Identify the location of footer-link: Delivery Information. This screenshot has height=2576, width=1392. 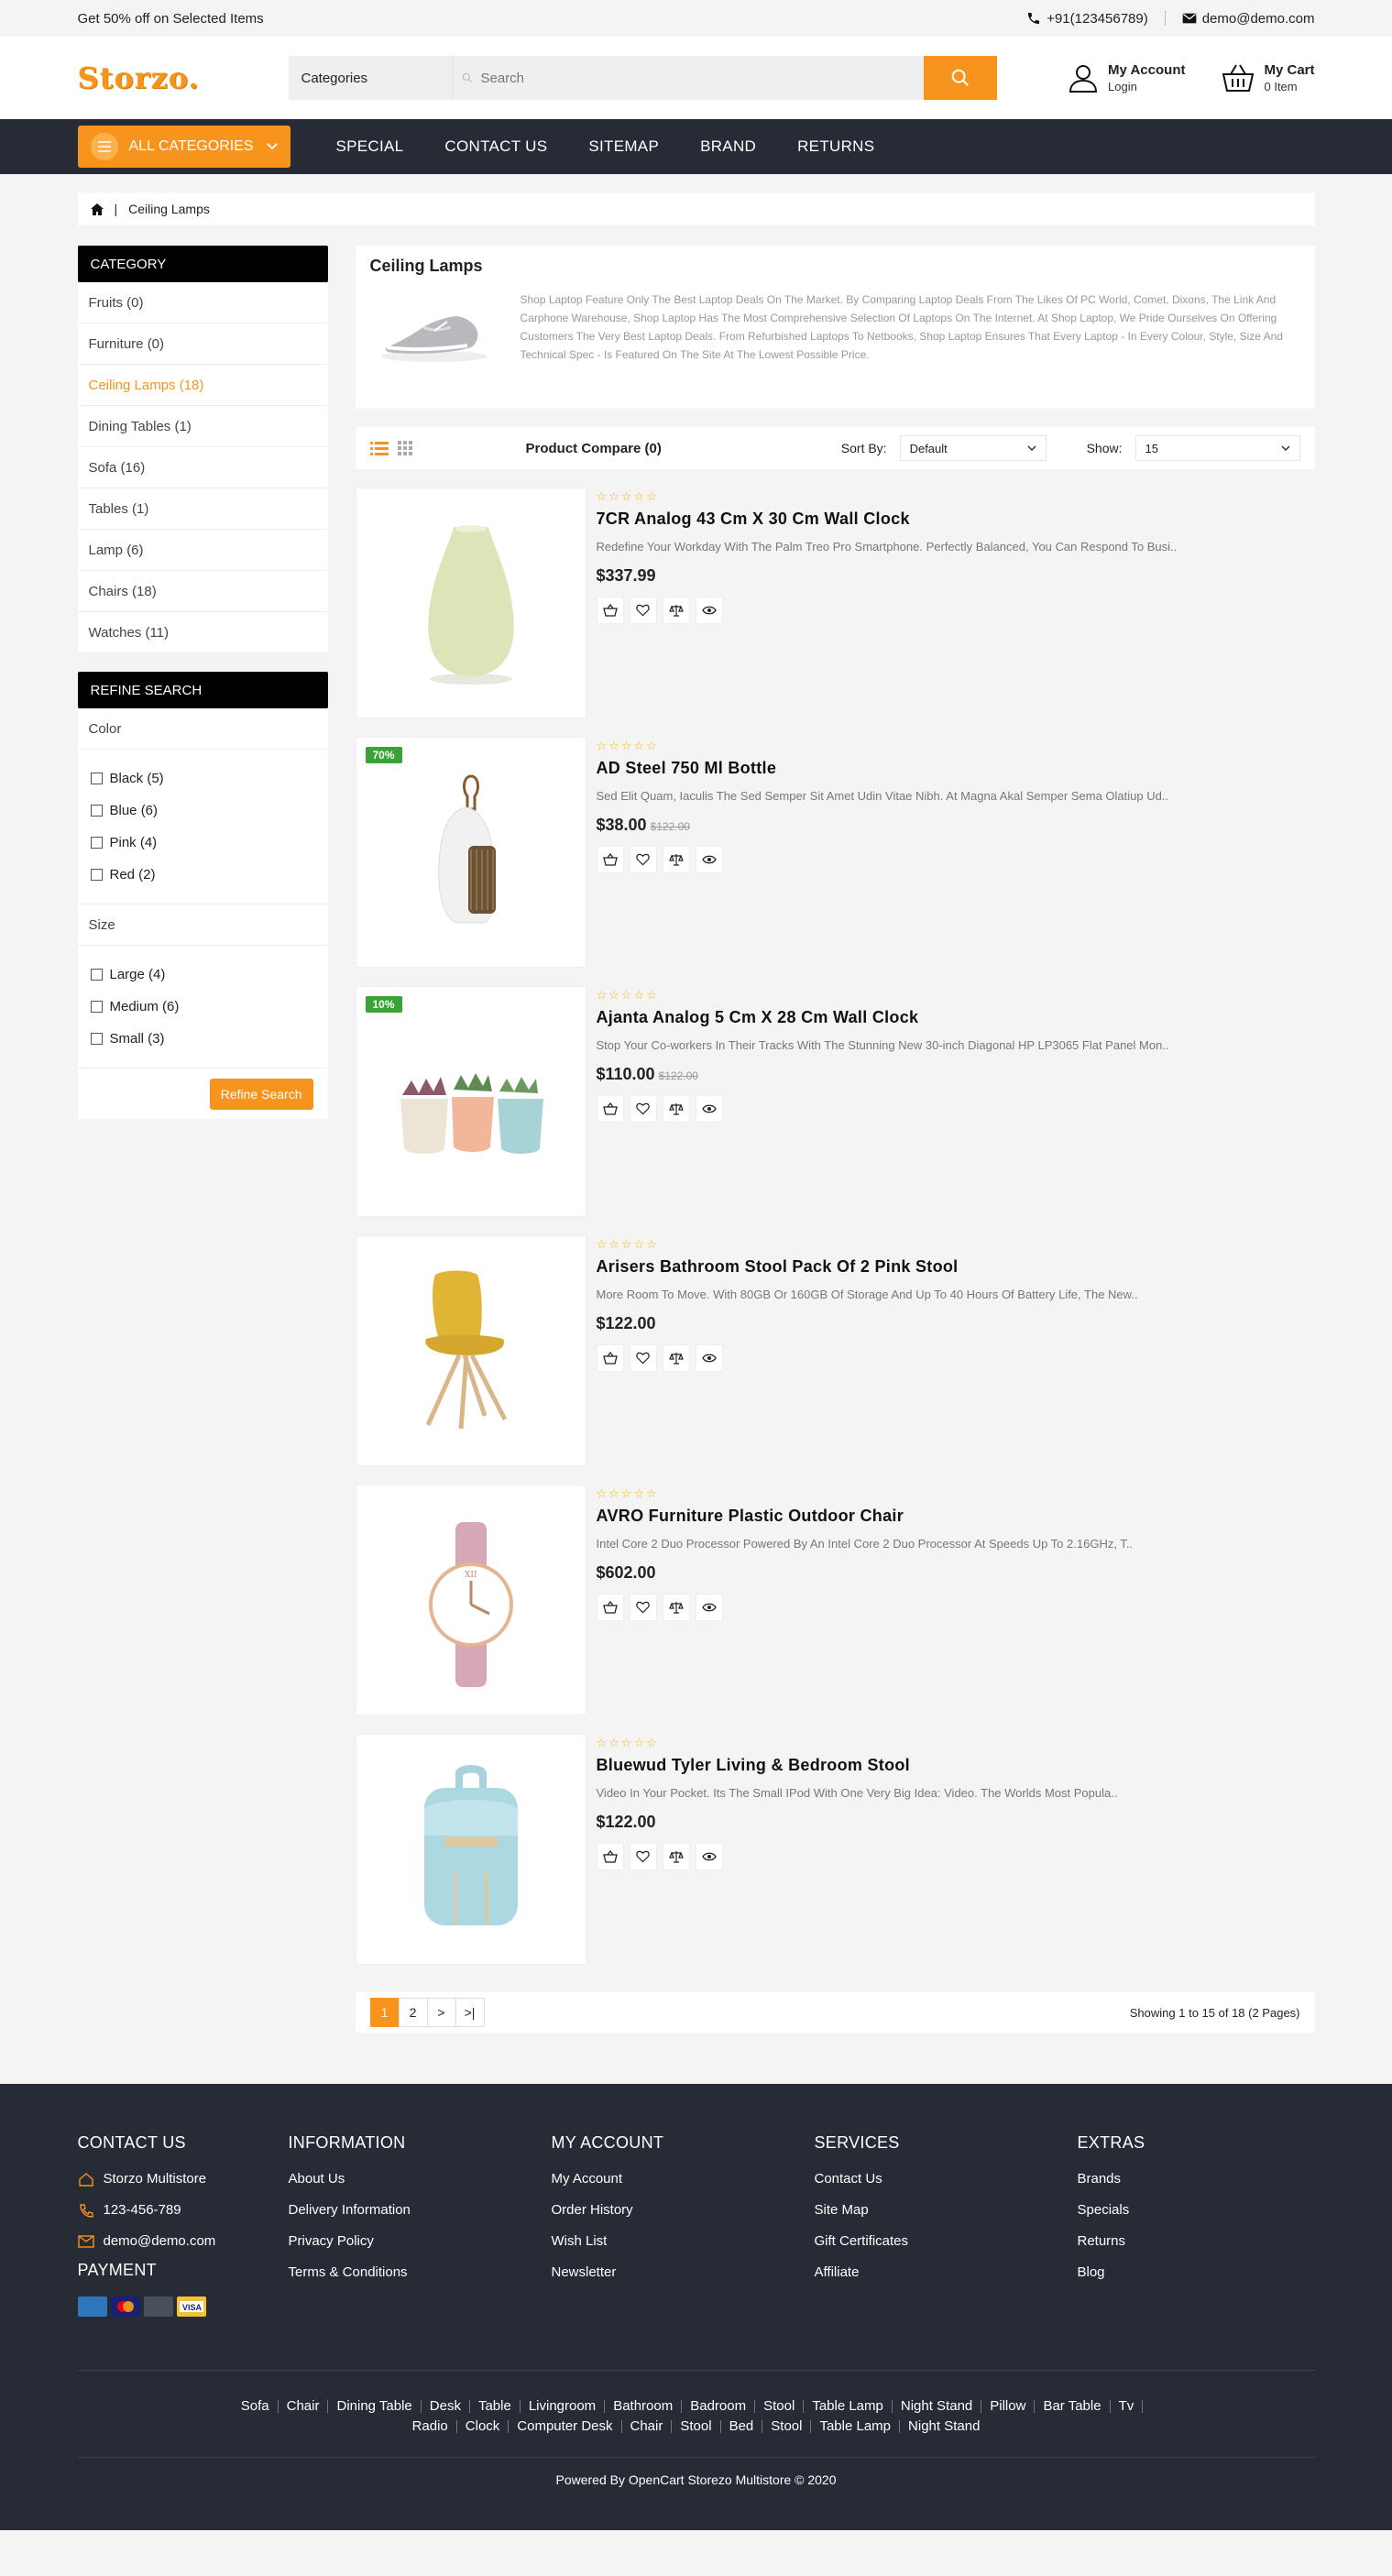
(420, 2210).